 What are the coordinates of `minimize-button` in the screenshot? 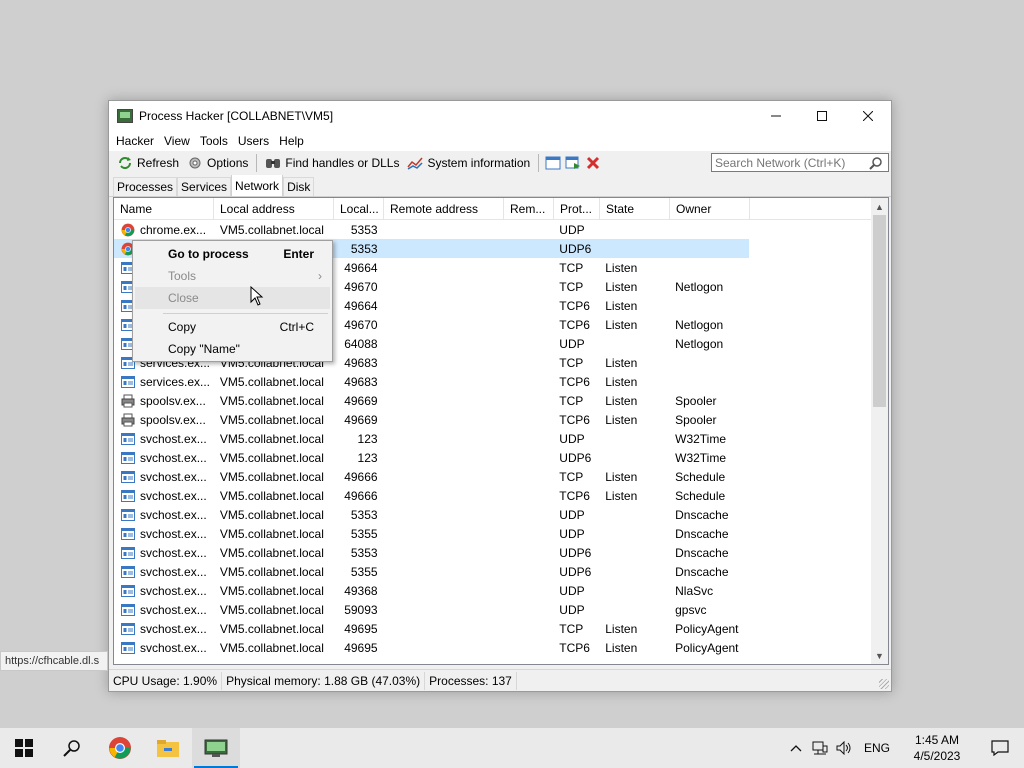 It's located at (776, 116).